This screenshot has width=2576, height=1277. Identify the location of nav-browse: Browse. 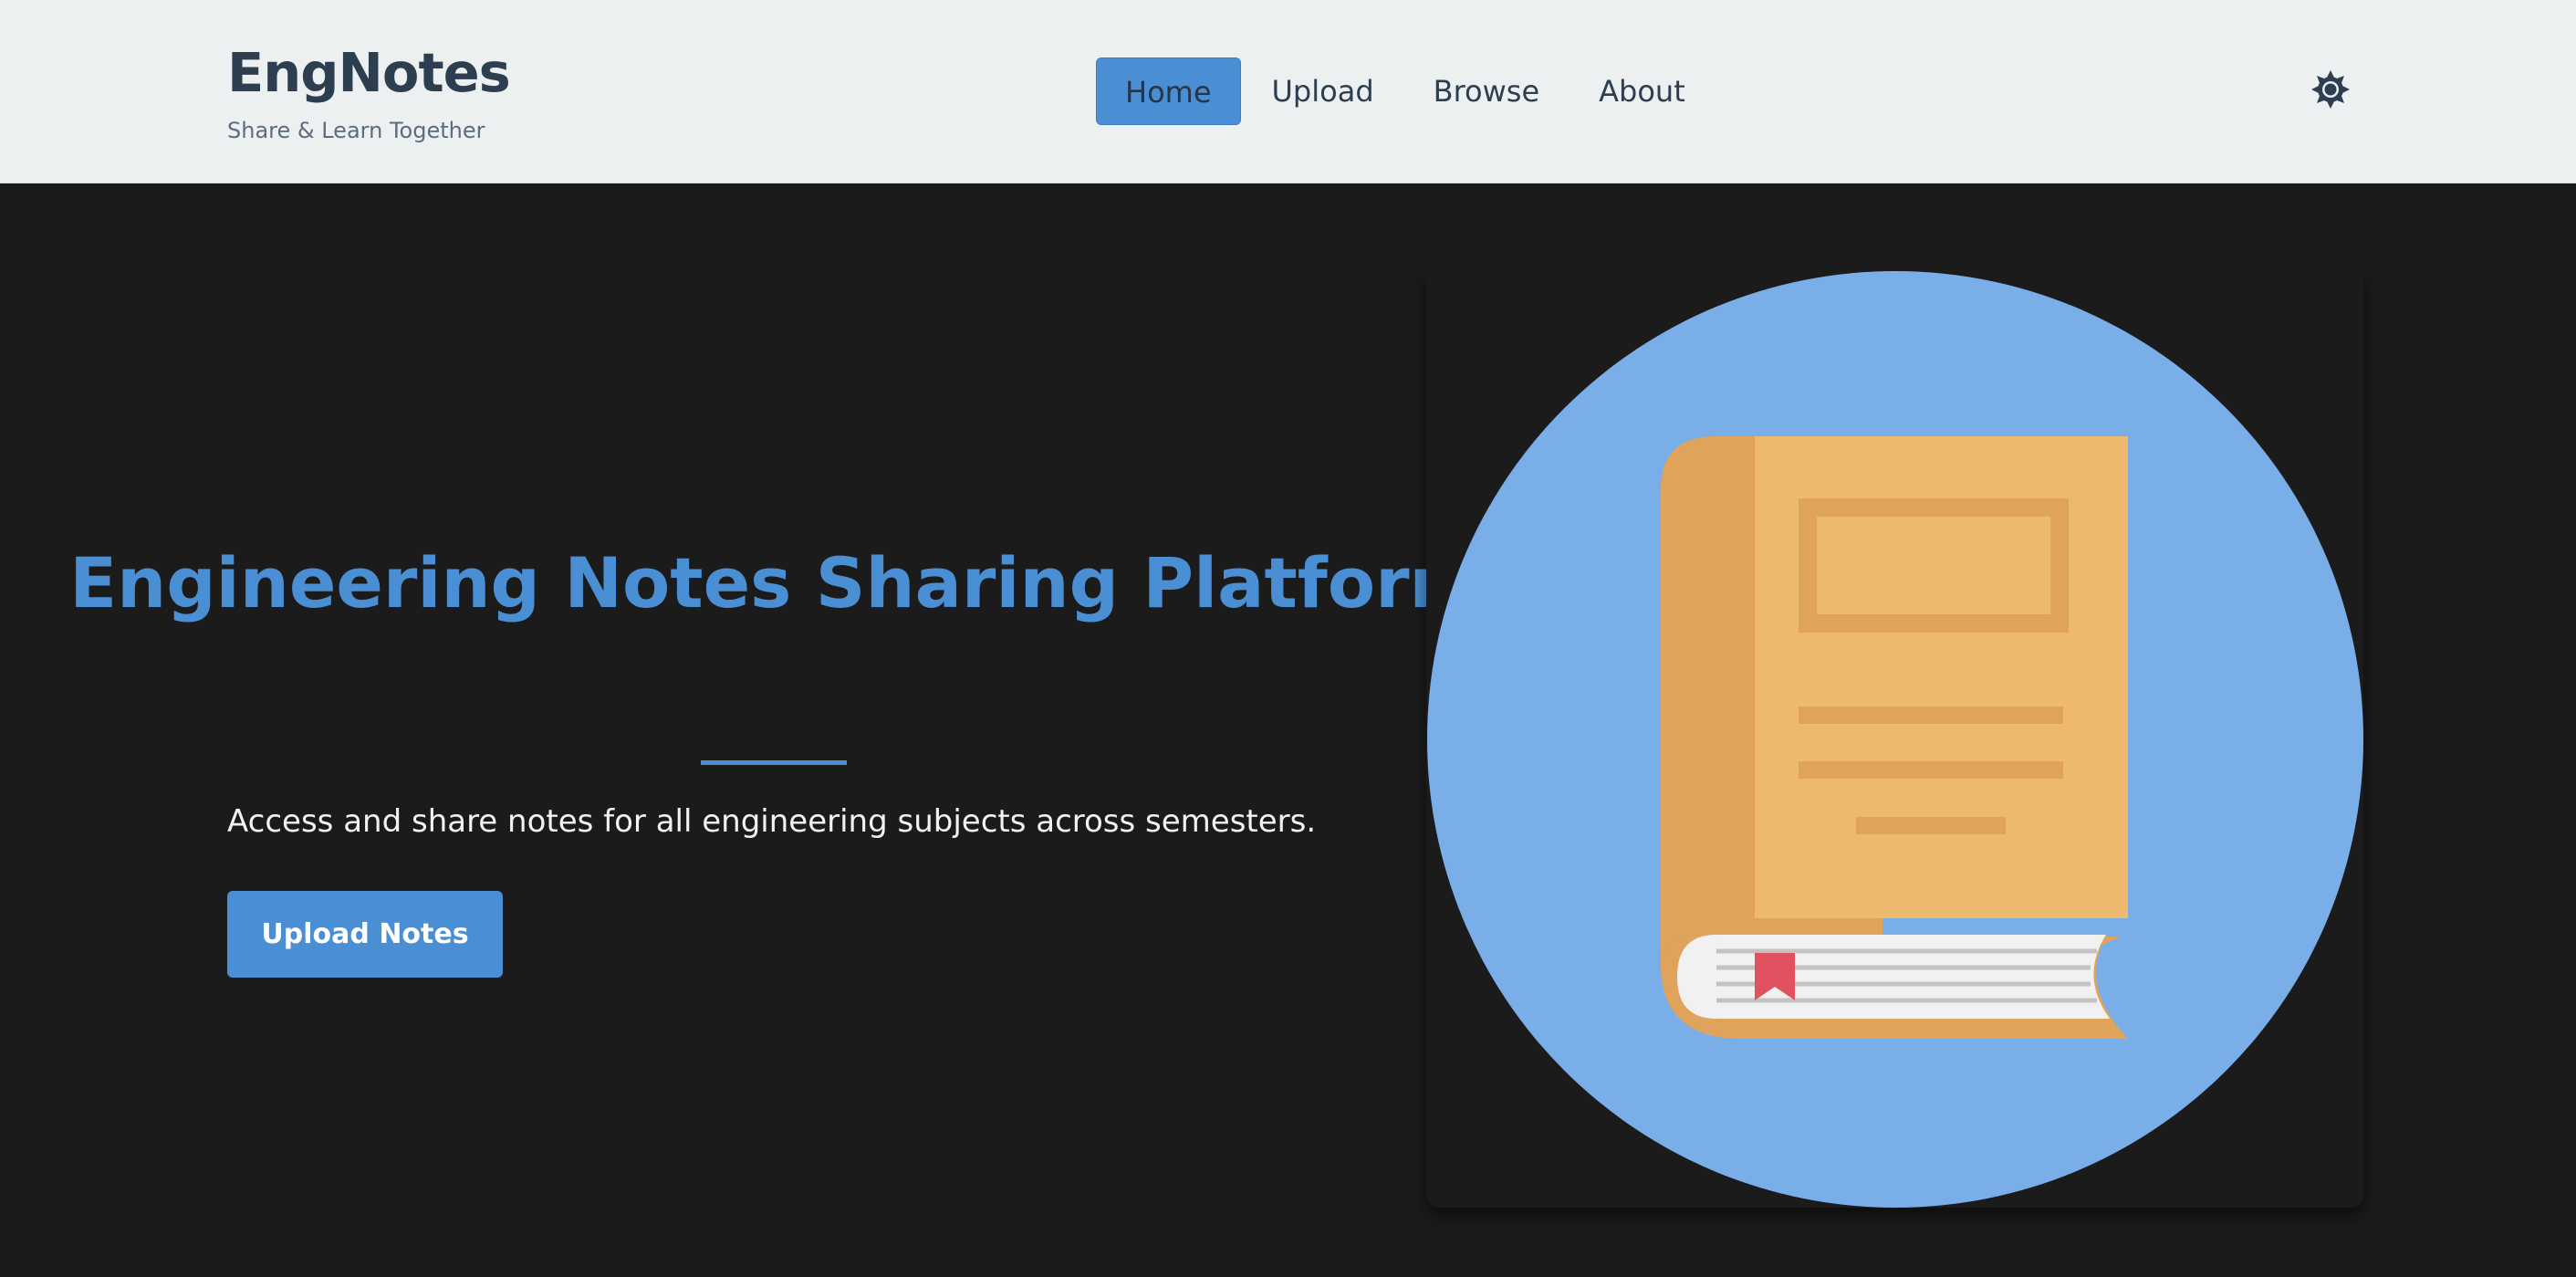
(1487, 91).